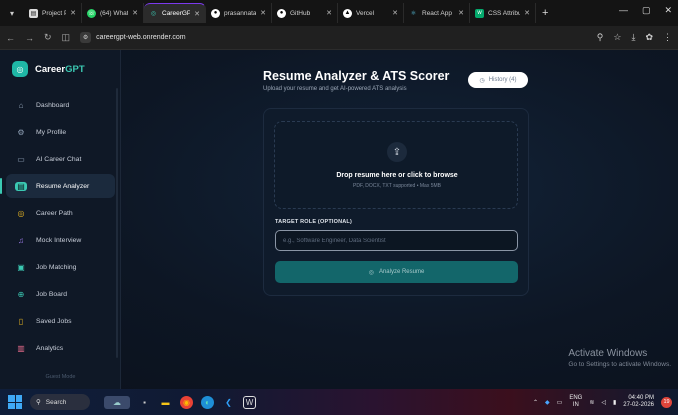  I want to click on brand: ◎ CareerGPT, so click(60, 69).